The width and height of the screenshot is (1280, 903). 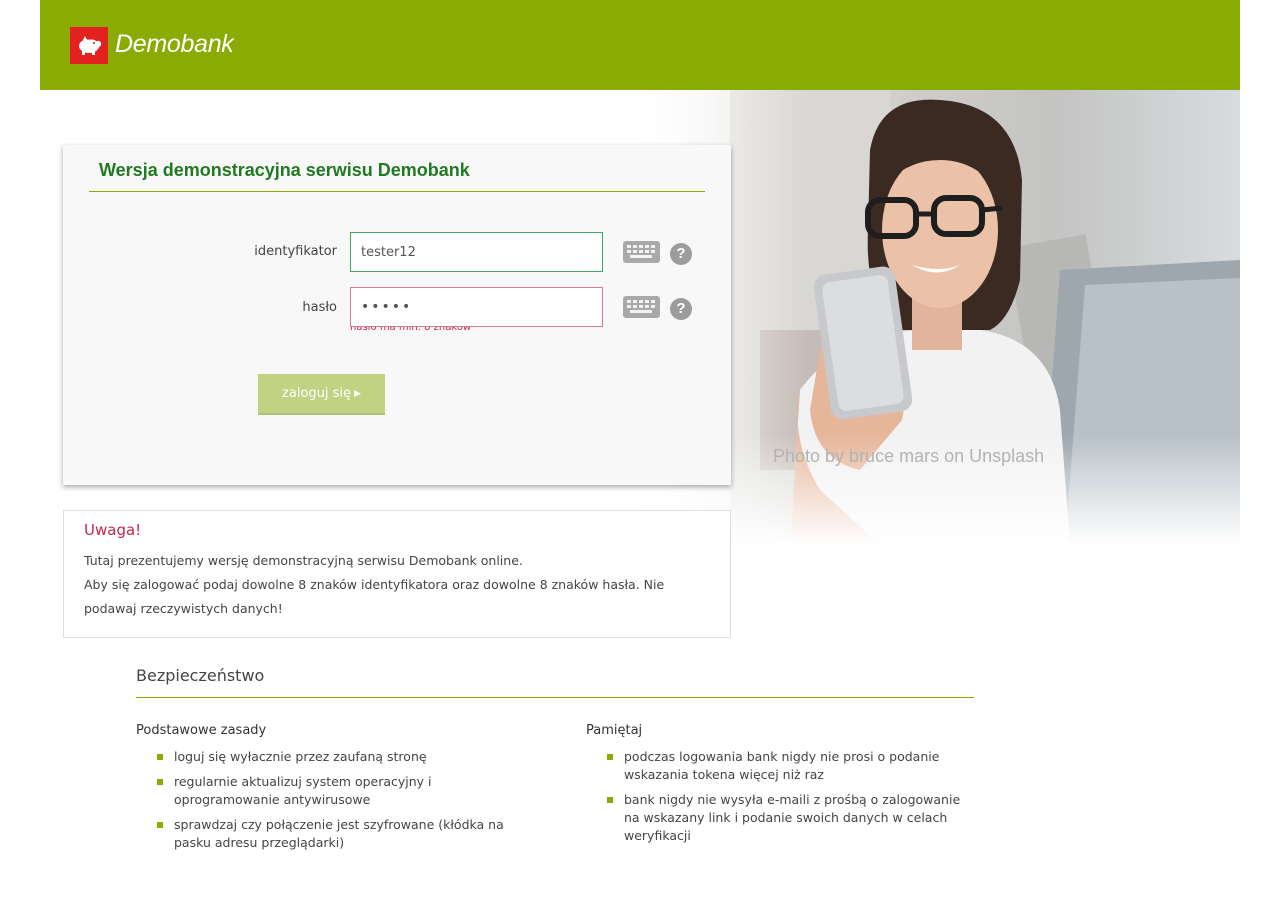 I want to click on logo, so click(x=89, y=45).